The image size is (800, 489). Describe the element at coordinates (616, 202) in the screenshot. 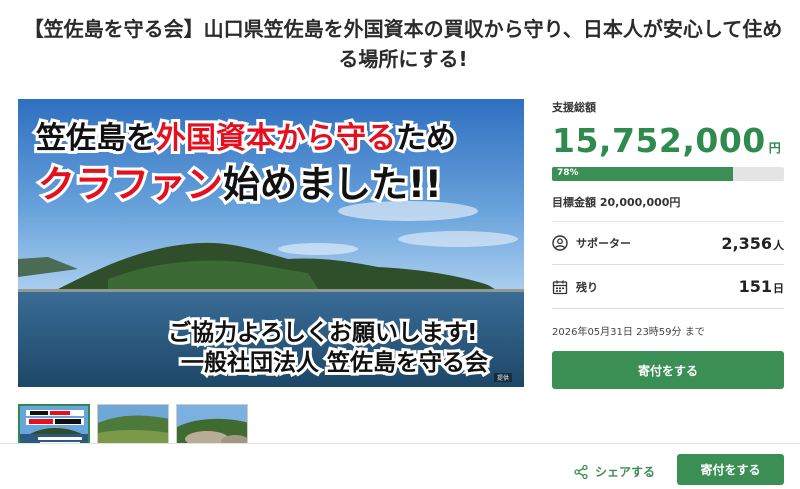

I see `goal-amount: 目標金額 20,000,000円` at that location.